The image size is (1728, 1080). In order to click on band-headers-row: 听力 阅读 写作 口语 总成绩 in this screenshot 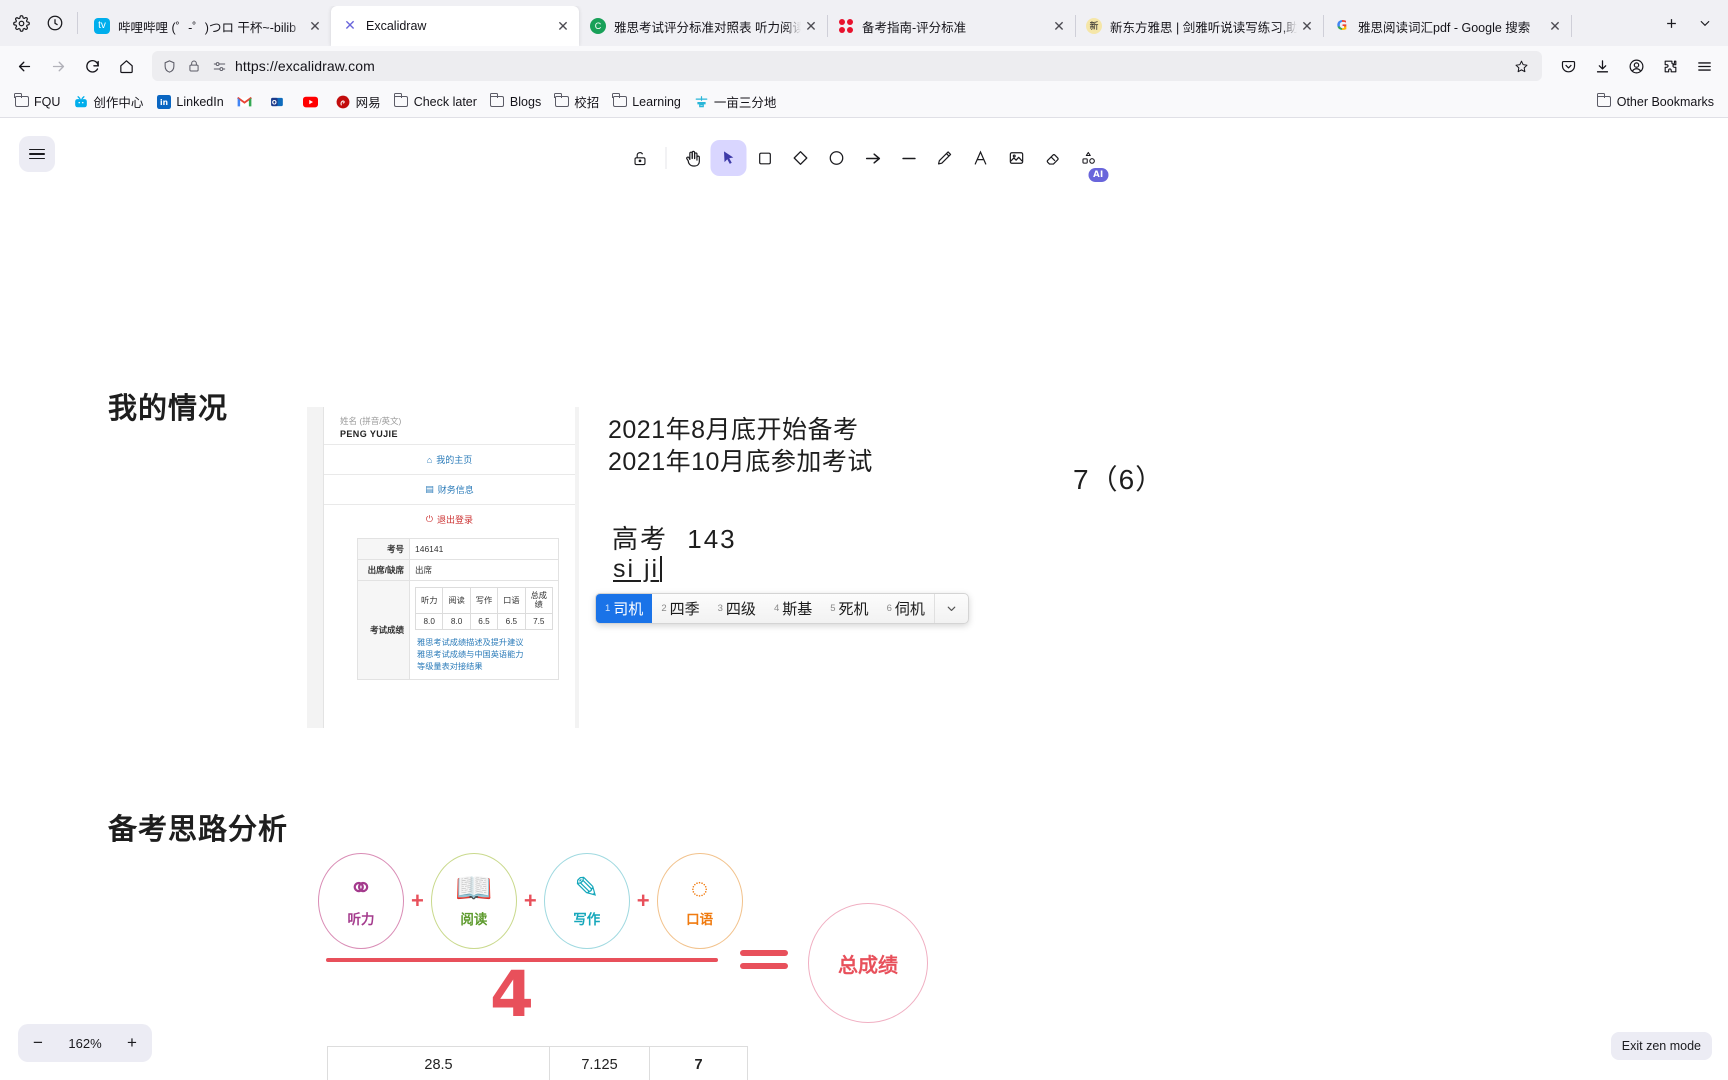, I will do `click(484, 600)`.